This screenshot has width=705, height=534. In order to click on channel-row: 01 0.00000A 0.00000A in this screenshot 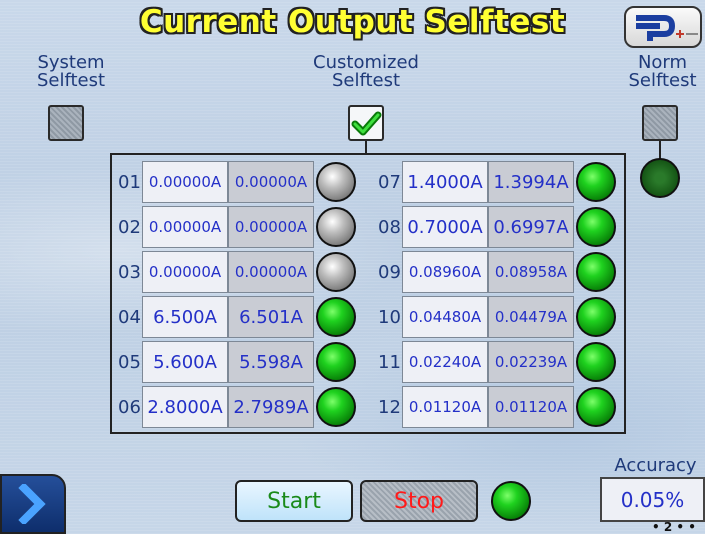, I will do `click(237, 182)`.